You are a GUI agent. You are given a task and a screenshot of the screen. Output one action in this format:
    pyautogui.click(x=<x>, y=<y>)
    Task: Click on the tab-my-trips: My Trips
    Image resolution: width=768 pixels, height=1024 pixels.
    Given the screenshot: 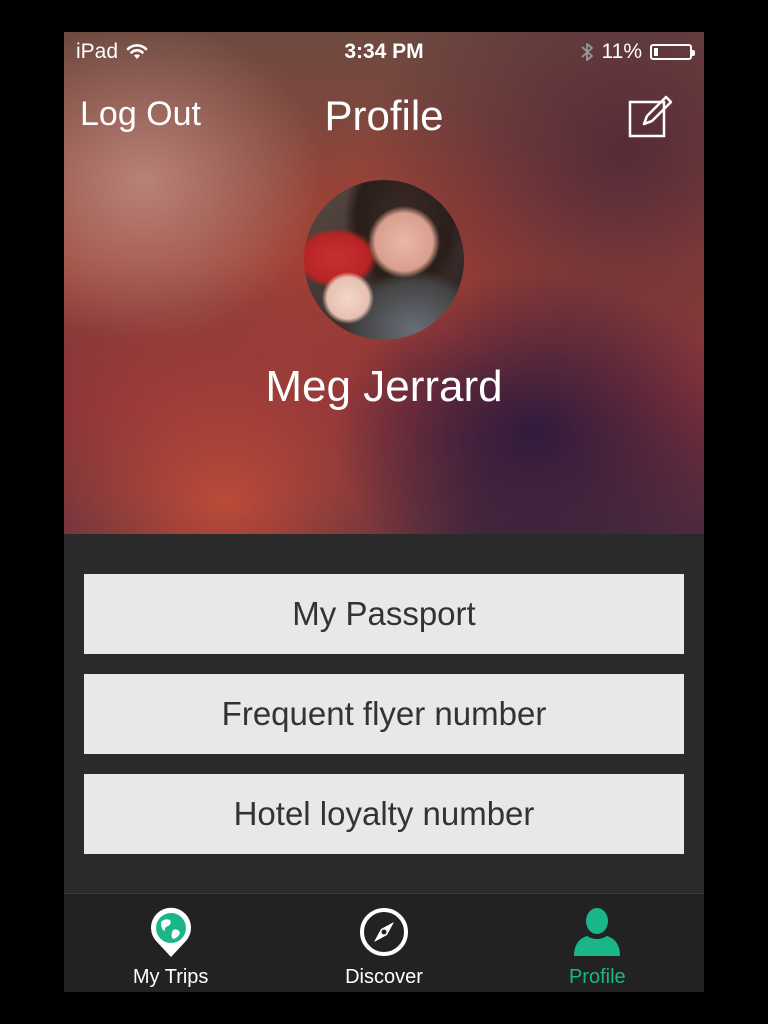 What is the action you would take?
    pyautogui.click(x=170, y=943)
    